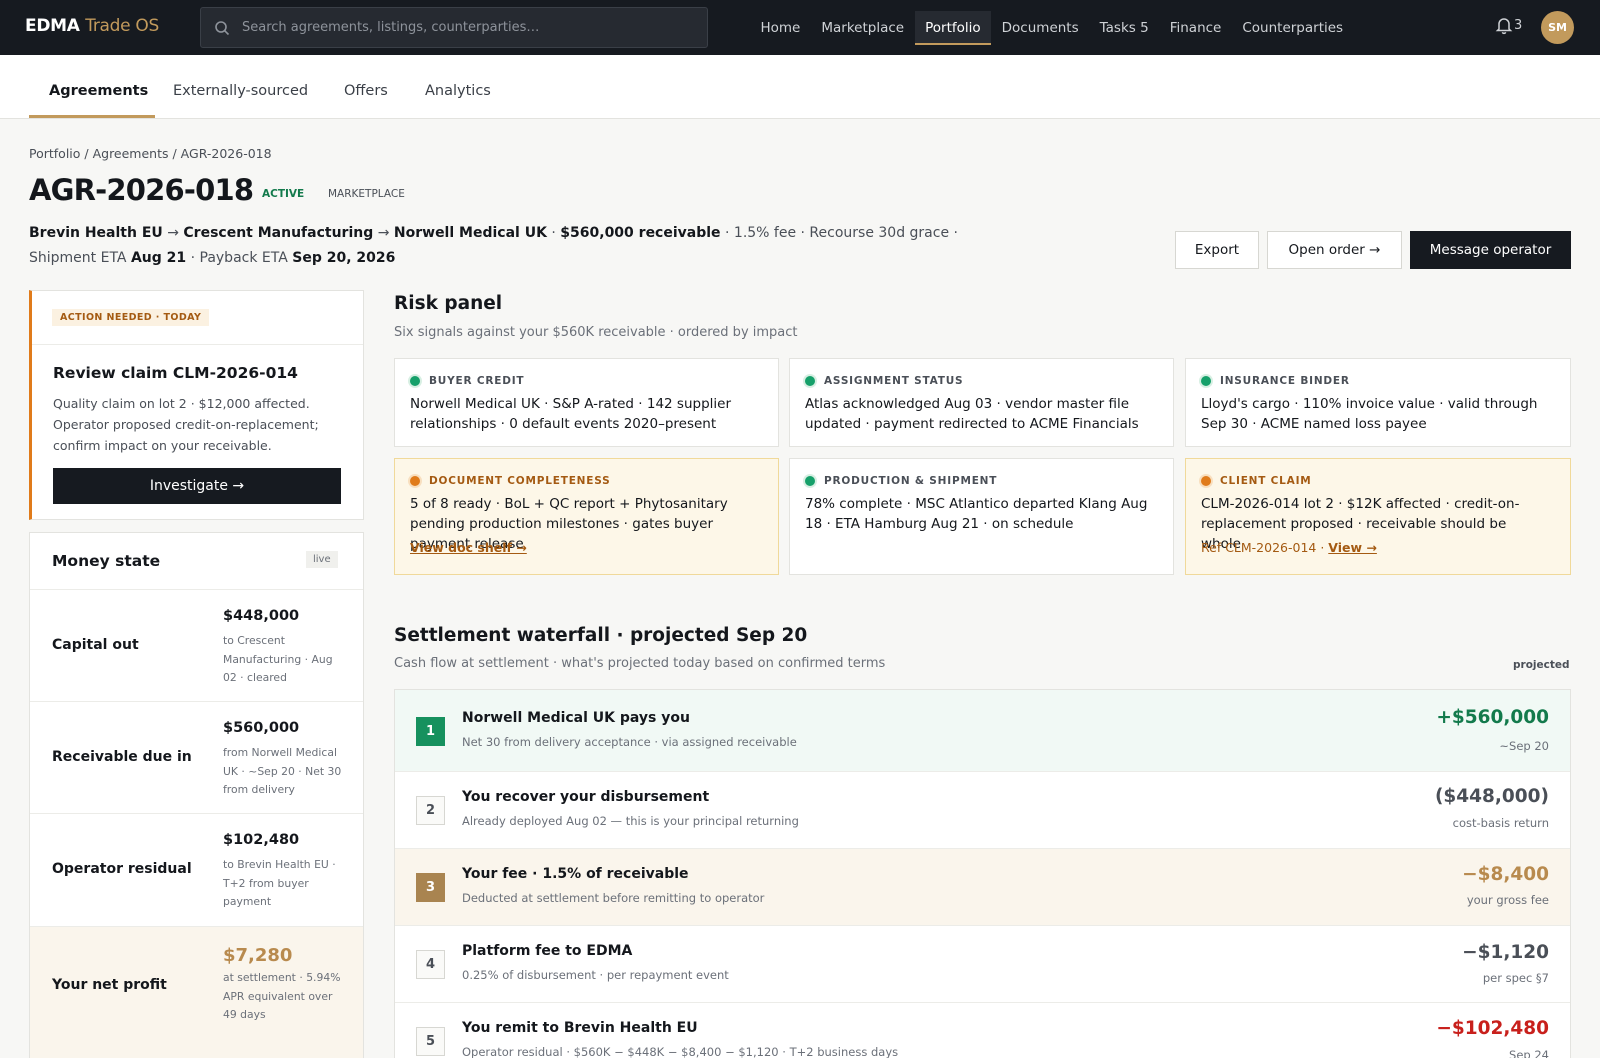 The height and width of the screenshot is (1058, 1600). What do you see at coordinates (415, 481) in the screenshot?
I see `warning-dot-icon` at bounding box center [415, 481].